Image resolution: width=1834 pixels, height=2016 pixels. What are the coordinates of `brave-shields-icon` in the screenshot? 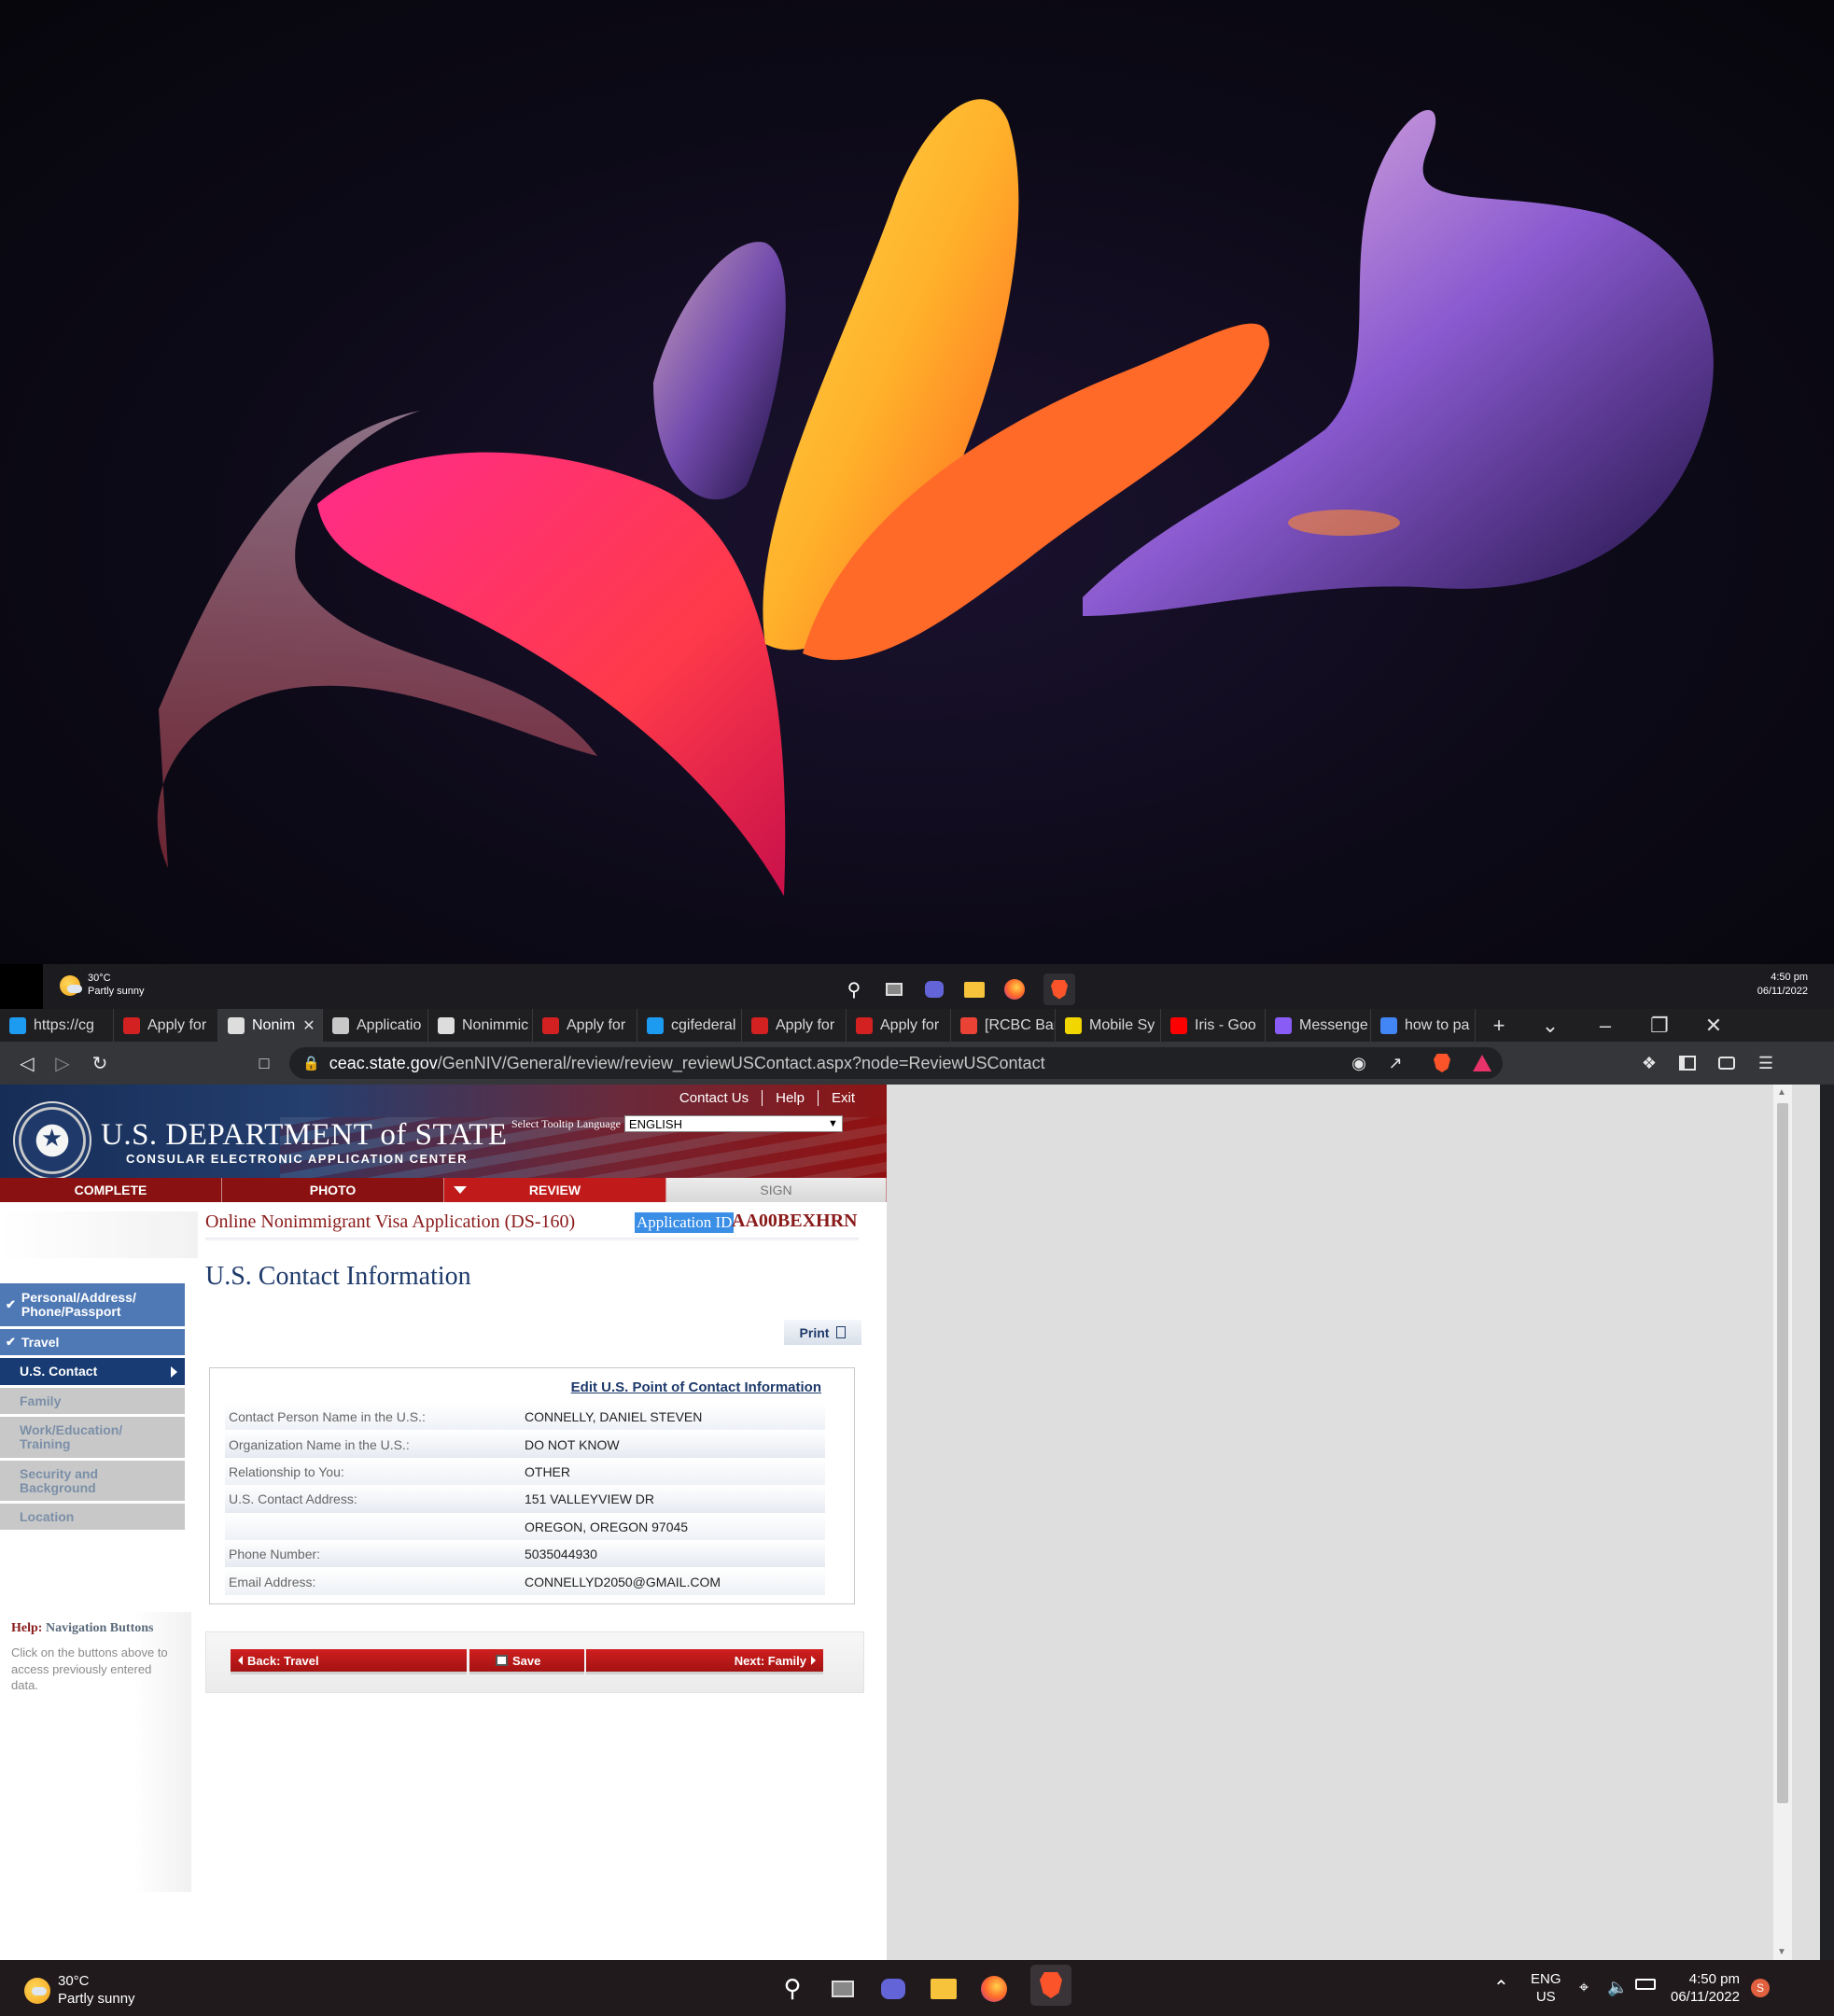 It's located at (1442, 1063).